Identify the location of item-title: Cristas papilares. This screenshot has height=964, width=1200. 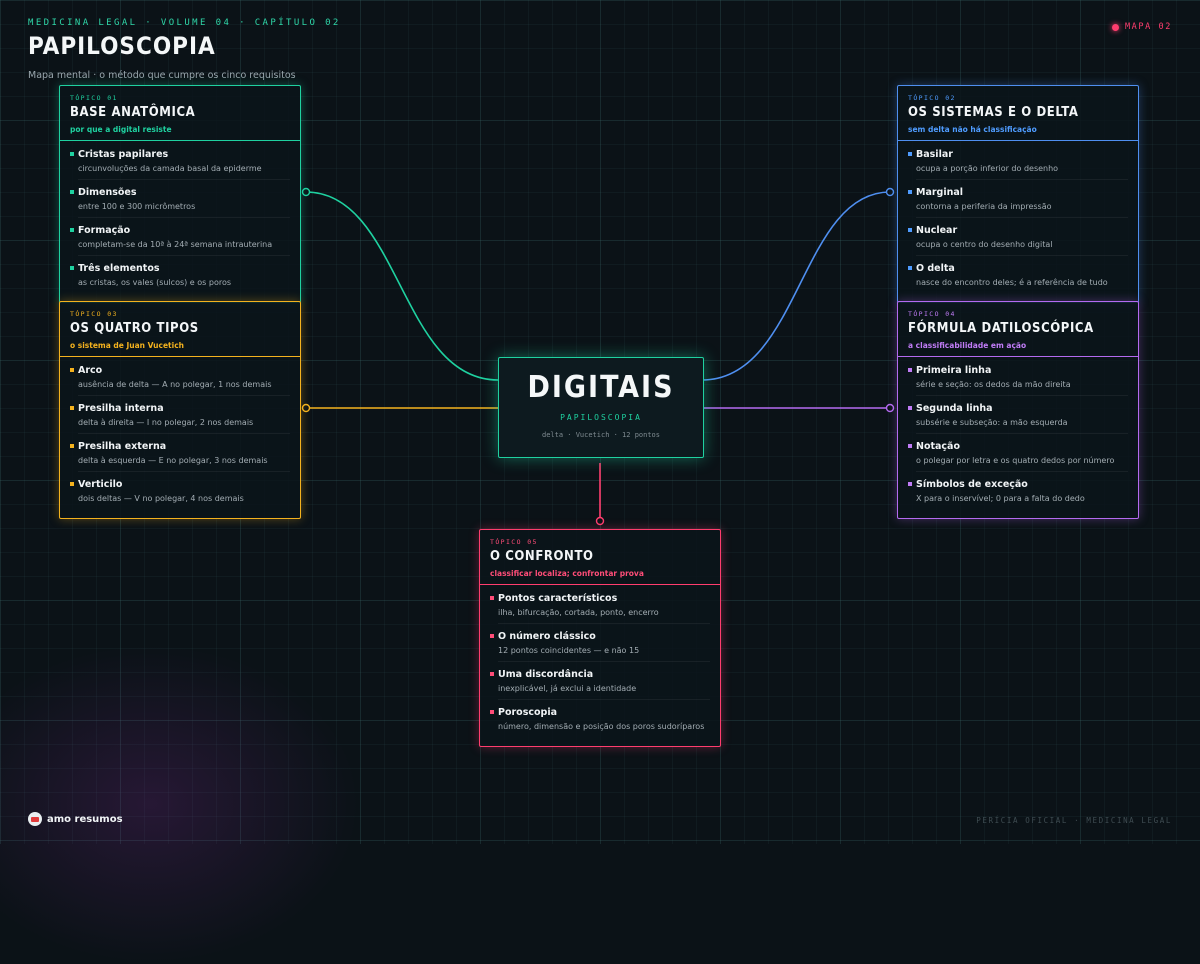
(123, 154).